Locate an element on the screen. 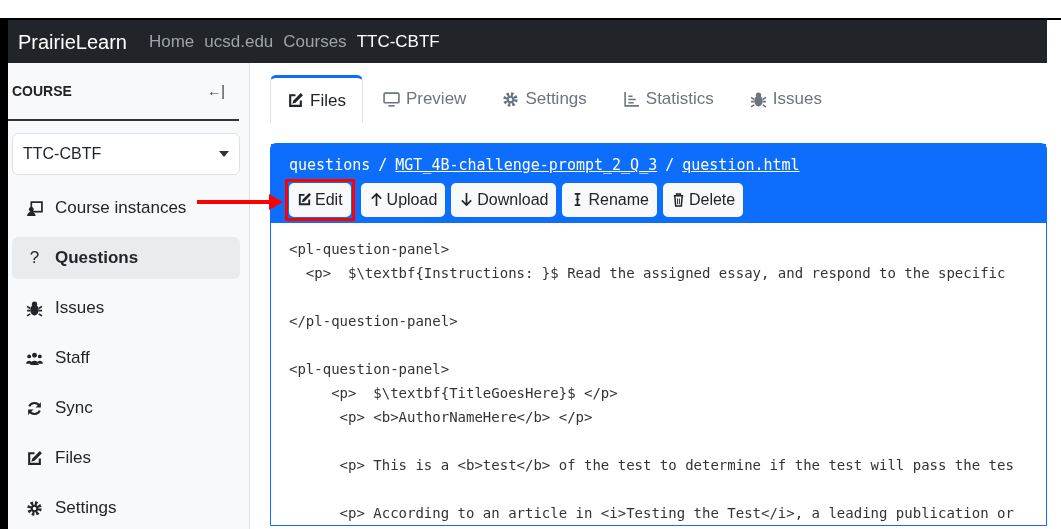 The image size is (1061, 529). sidebar-item: Sync is located at coordinates (126, 408).